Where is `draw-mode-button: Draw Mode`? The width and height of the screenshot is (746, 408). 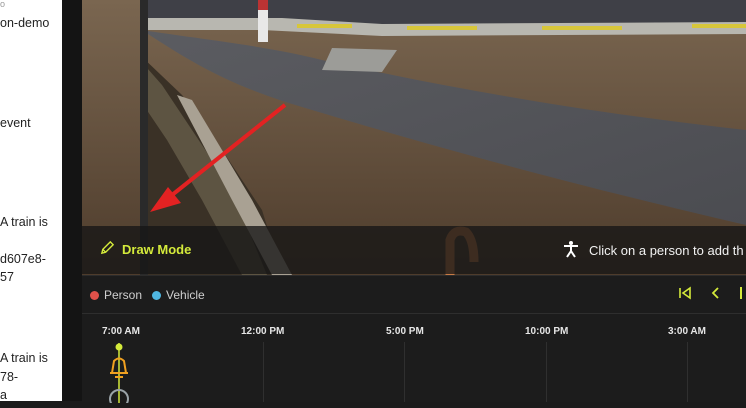 draw-mode-button: Draw Mode is located at coordinates (145, 249).